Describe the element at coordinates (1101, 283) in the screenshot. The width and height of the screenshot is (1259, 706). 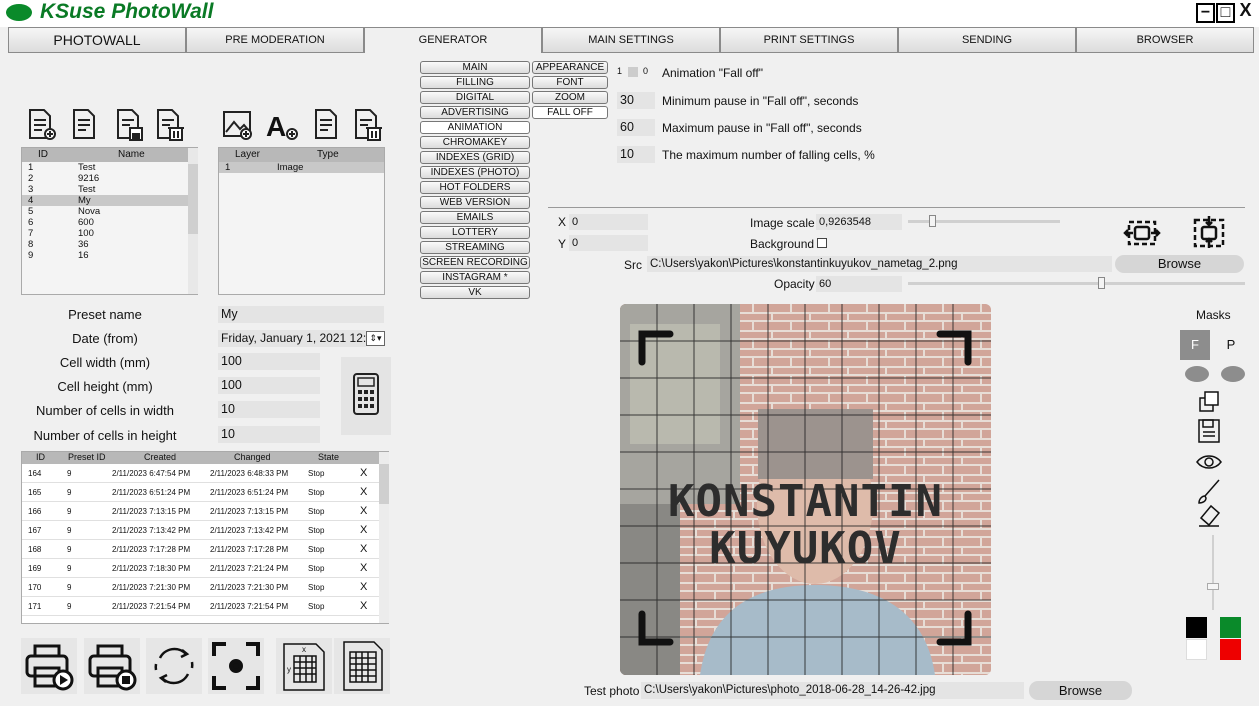
I see `opacity-knob` at that location.